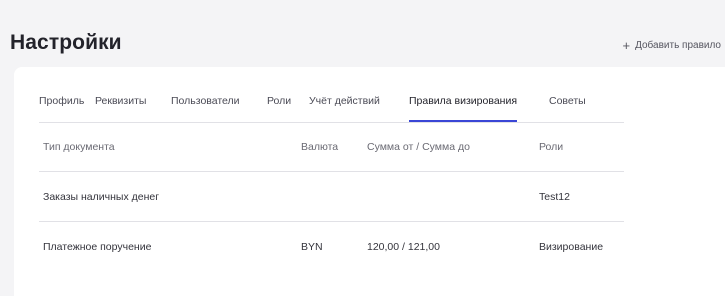 This screenshot has height=296, width=725. I want to click on column-header-document-type: Тип документа, so click(79, 147).